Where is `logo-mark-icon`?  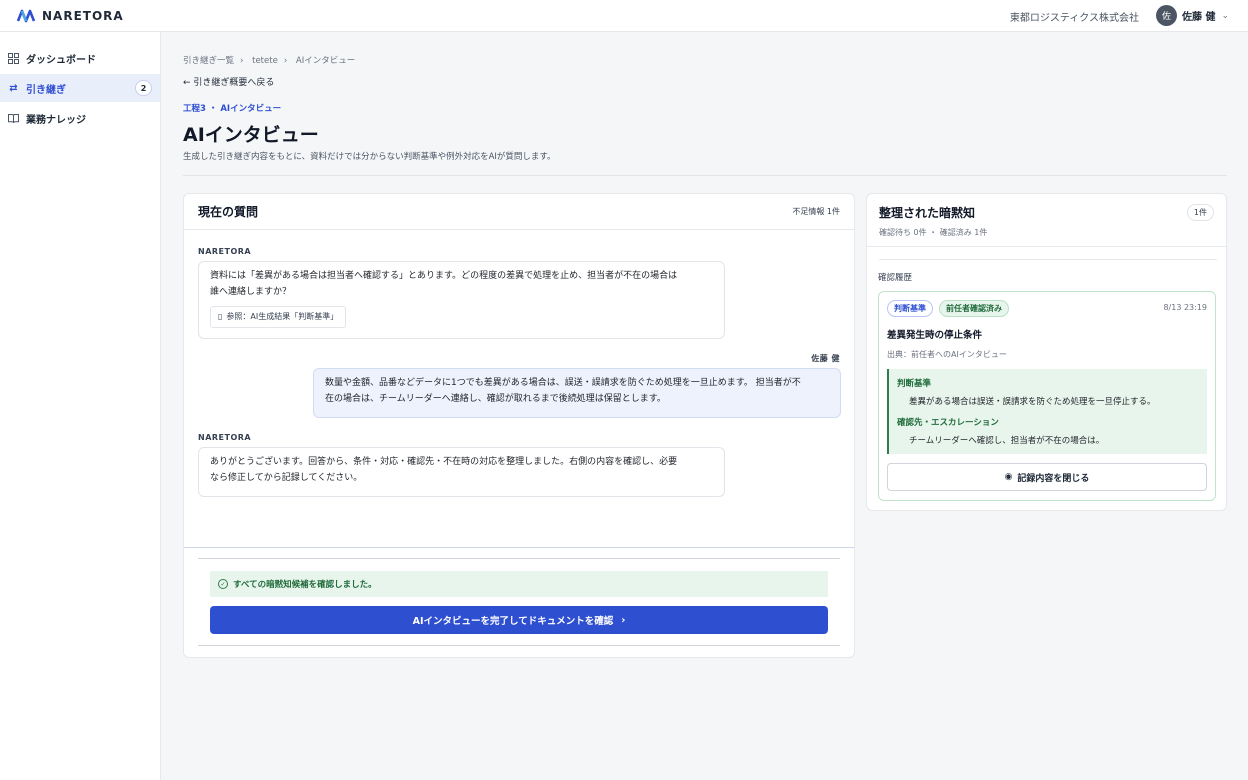 logo-mark-icon is located at coordinates (26, 15).